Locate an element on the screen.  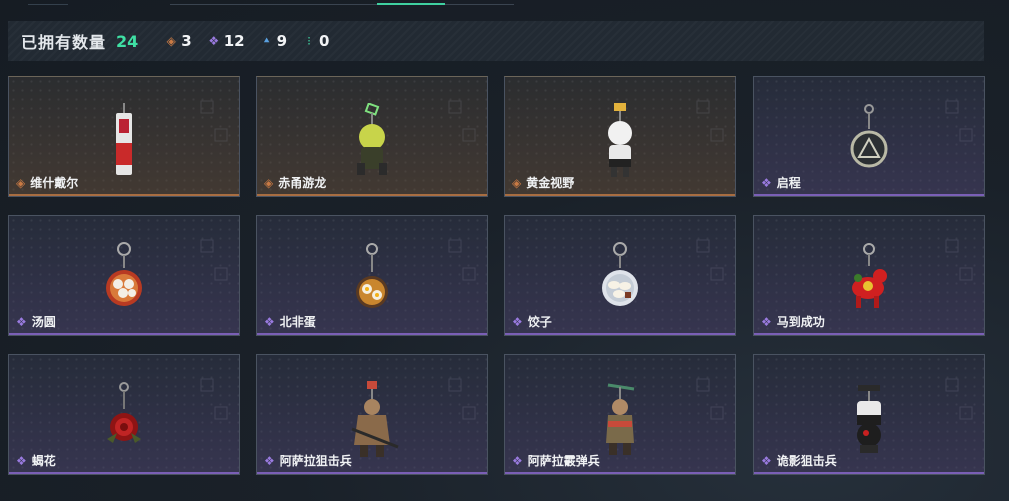
pendant-label: ❖ 蝎花 is located at coordinates (36, 460).